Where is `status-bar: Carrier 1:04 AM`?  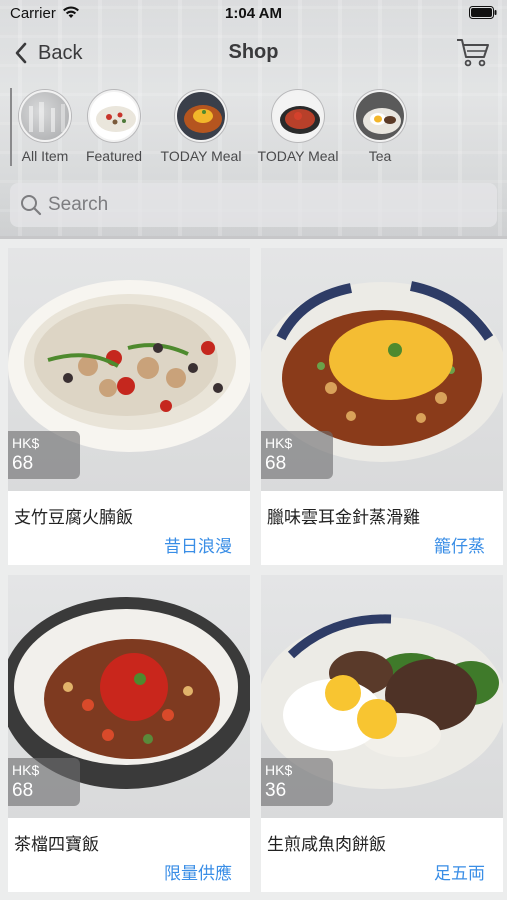
status-bar: Carrier 1:04 AM is located at coordinates (253, 14).